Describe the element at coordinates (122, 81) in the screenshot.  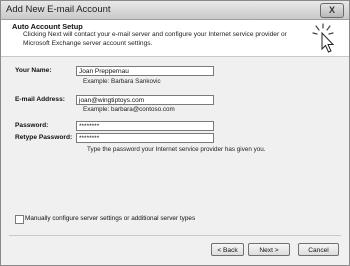
I see `your-name-hint: Example: Barbara Sankovic` at that location.